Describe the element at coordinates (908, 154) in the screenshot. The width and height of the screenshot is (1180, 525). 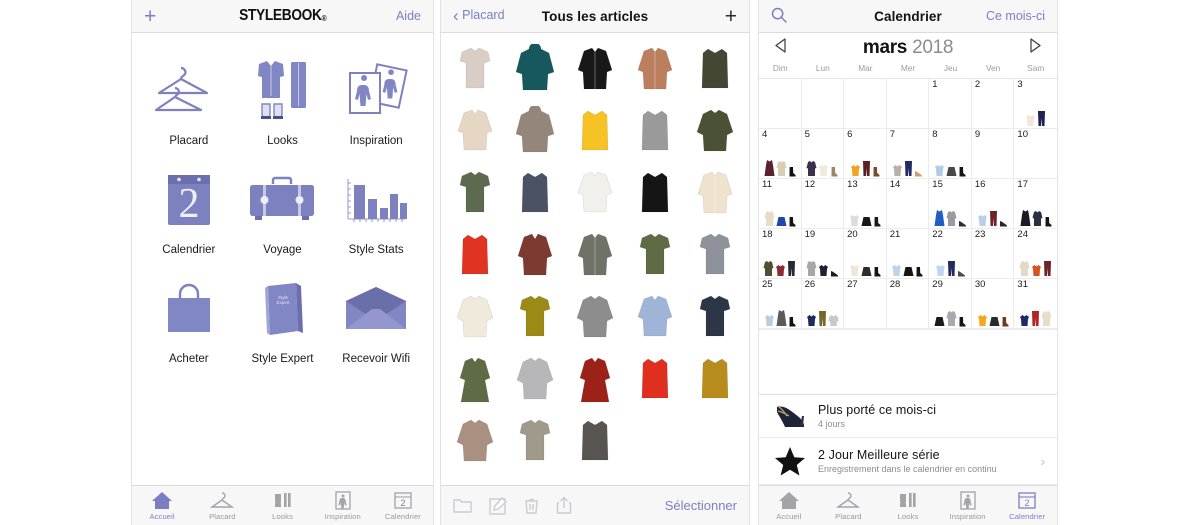
I see `calendar-day-cell: 7` at that location.